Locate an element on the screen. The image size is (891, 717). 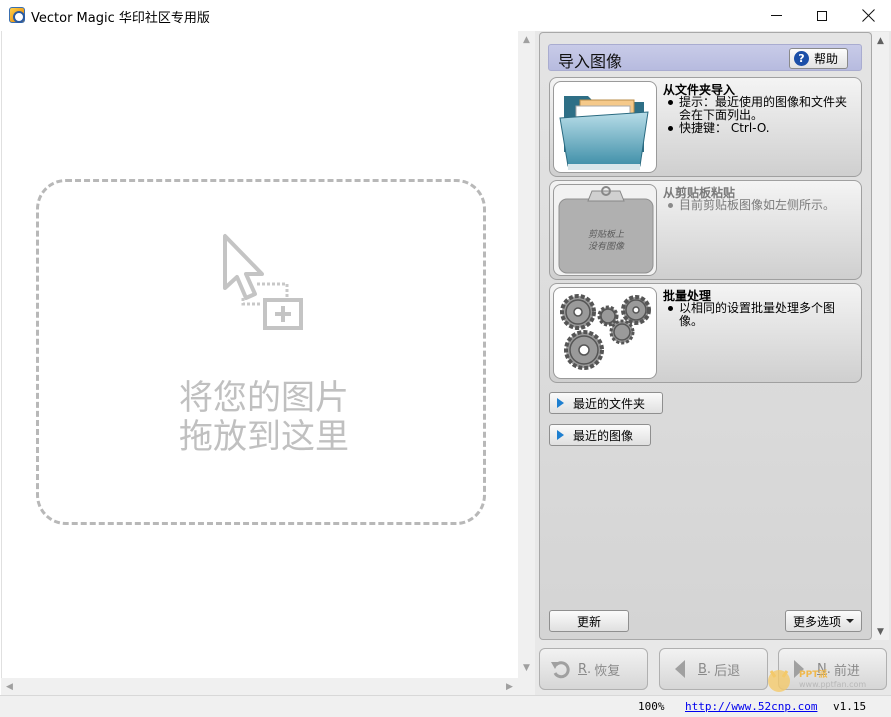
drop-hint-line1: 将您的图片 is located at coordinates (264, 398).